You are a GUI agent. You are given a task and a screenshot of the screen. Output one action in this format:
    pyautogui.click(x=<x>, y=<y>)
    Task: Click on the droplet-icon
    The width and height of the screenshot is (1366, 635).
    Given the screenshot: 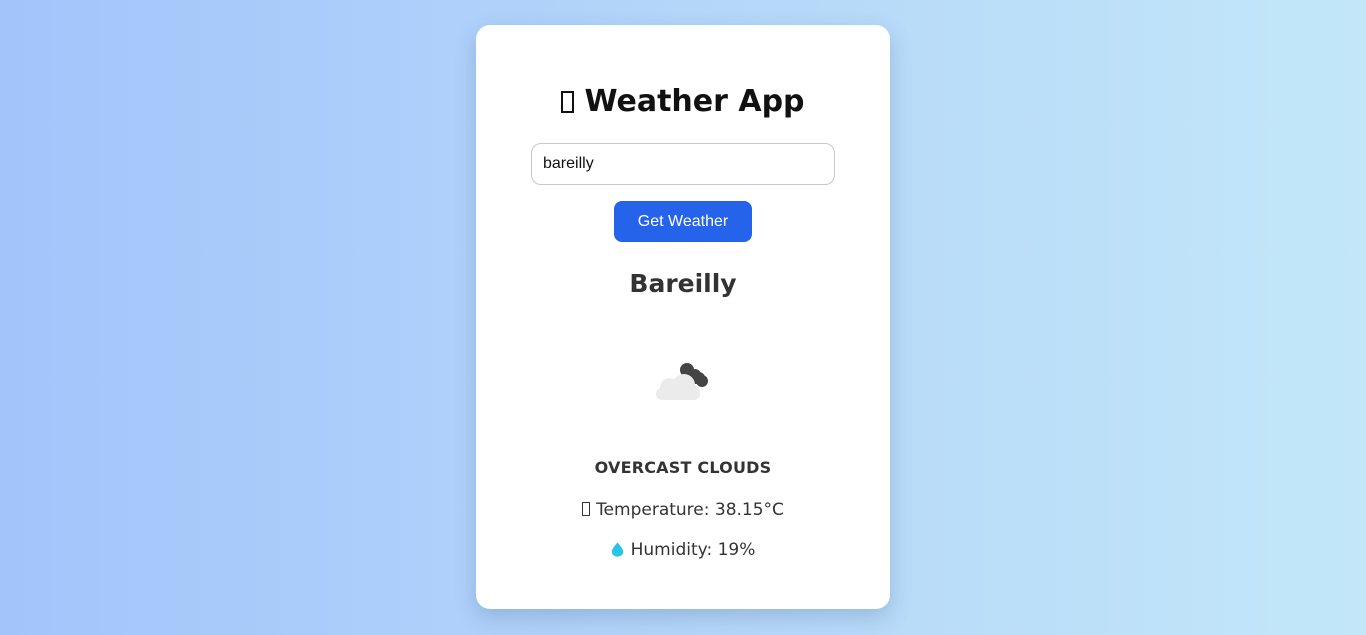 What is the action you would take?
    pyautogui.click(x=617, y=549)
    